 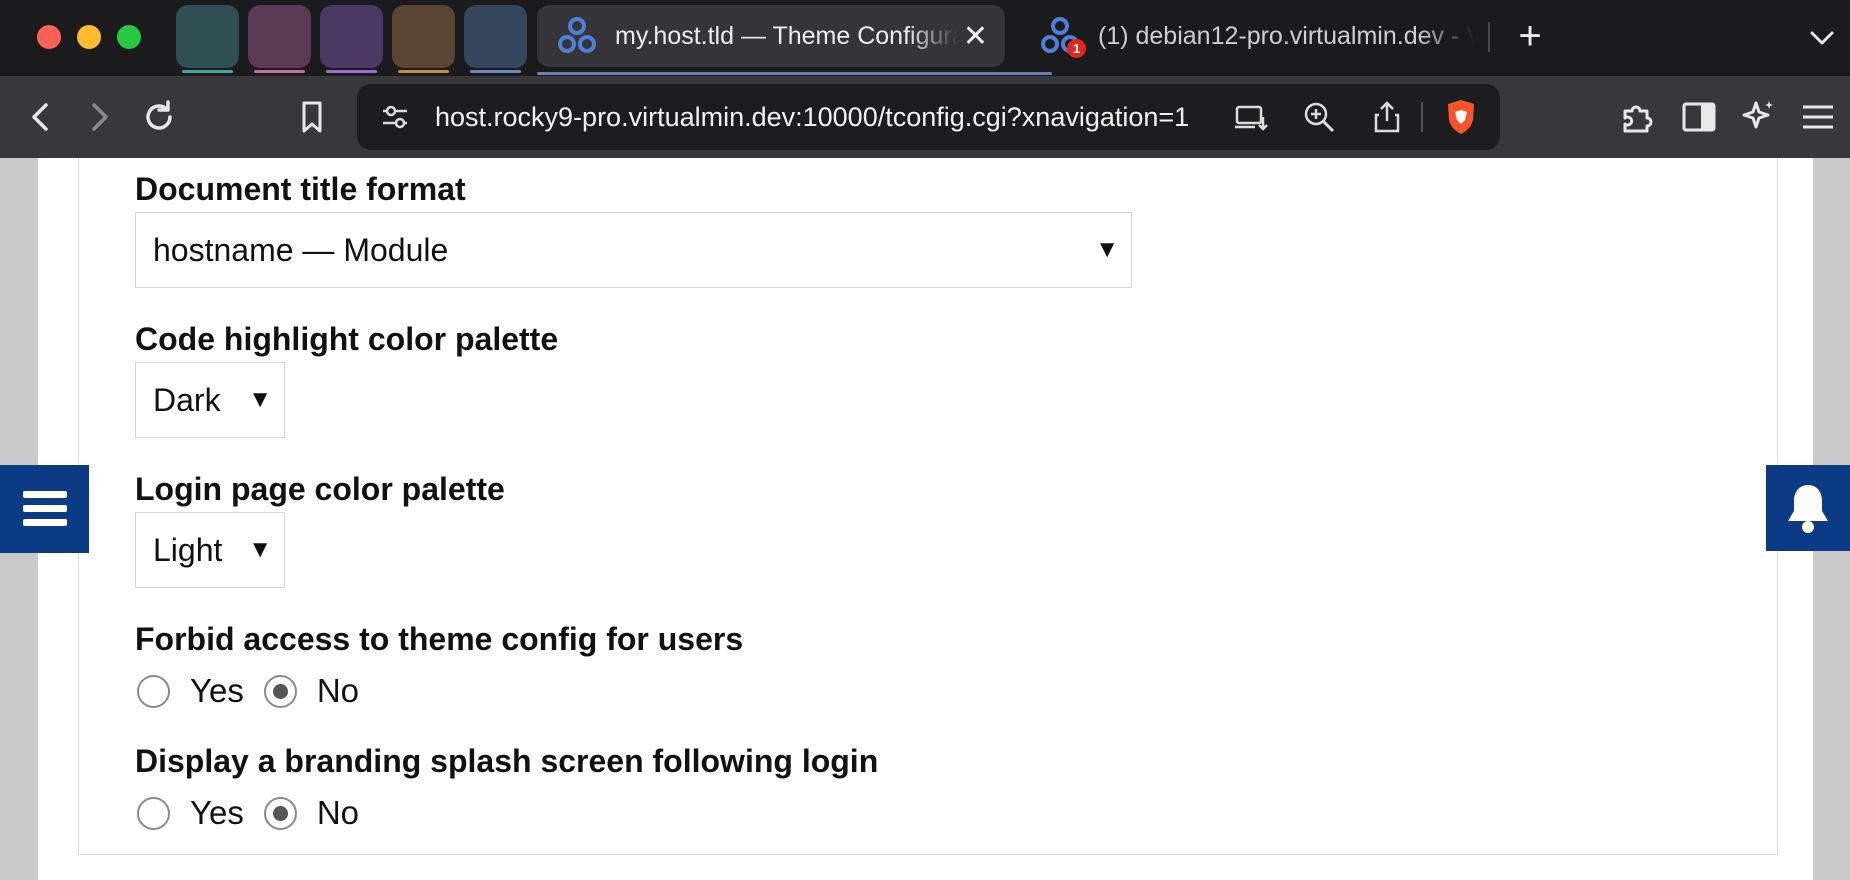 I want to click on zoom-icon, so click(x=1319, y=117).